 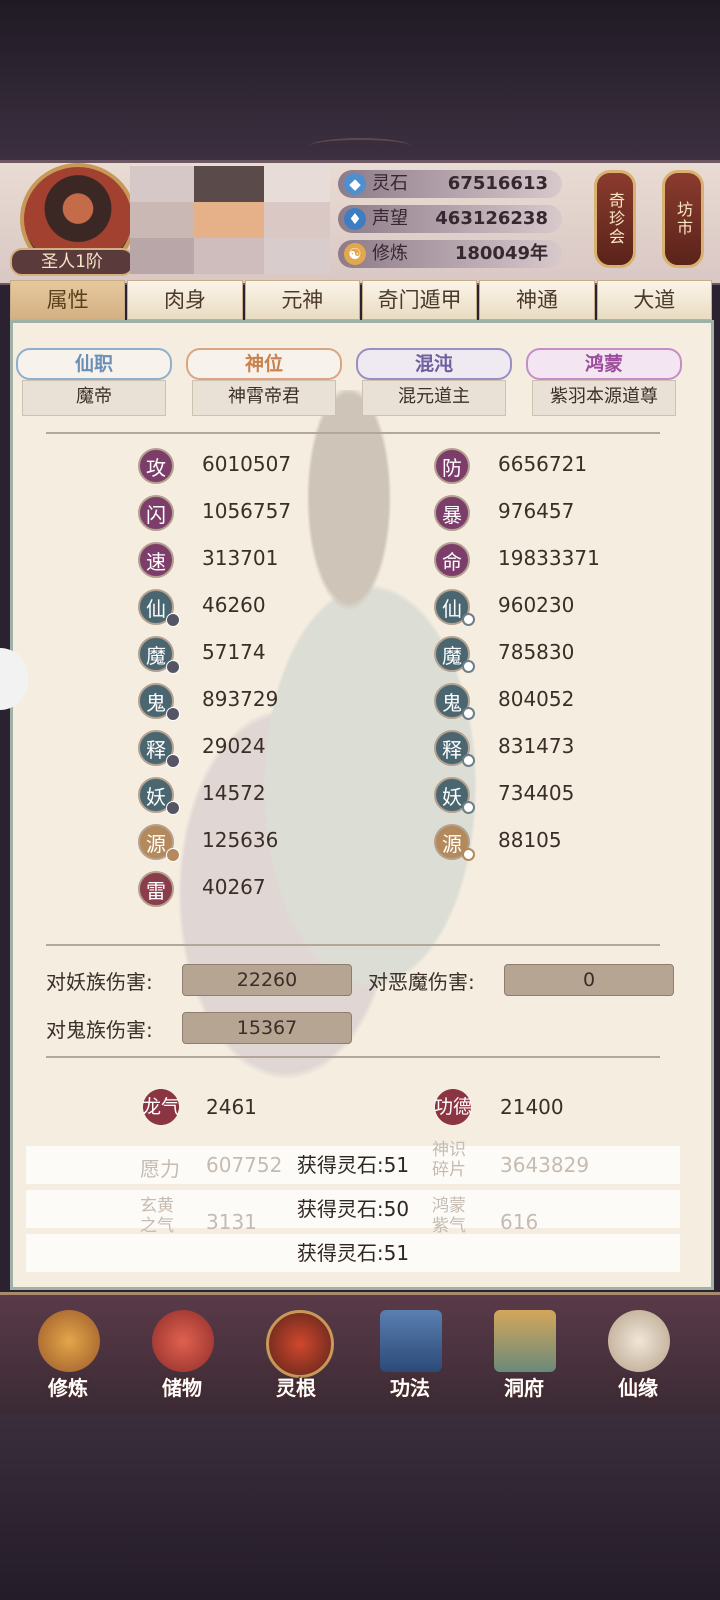 I want to click on nav-spirit-root: 灵根, so click(x=296, y=1356).